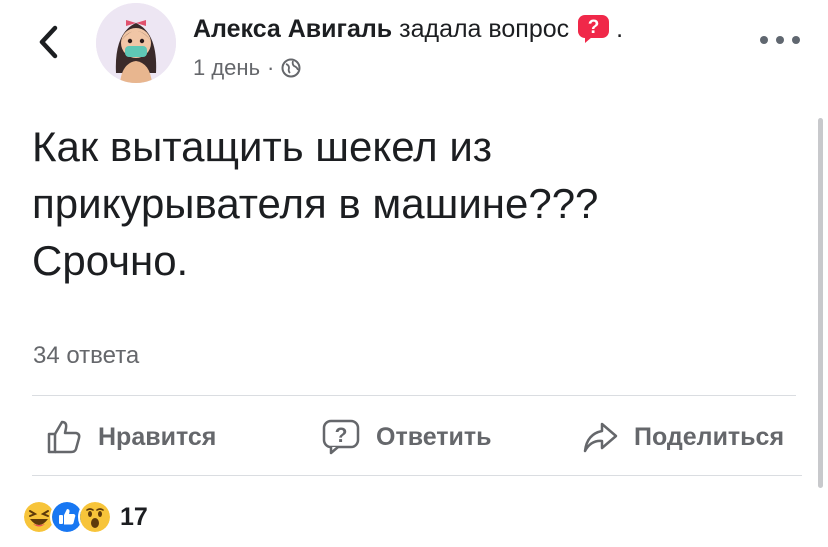 The height and width of the screenshot is (547, 828). I want to click on post-header: Алекса Авигаль задала вопрос ? ., so click(408, 29).